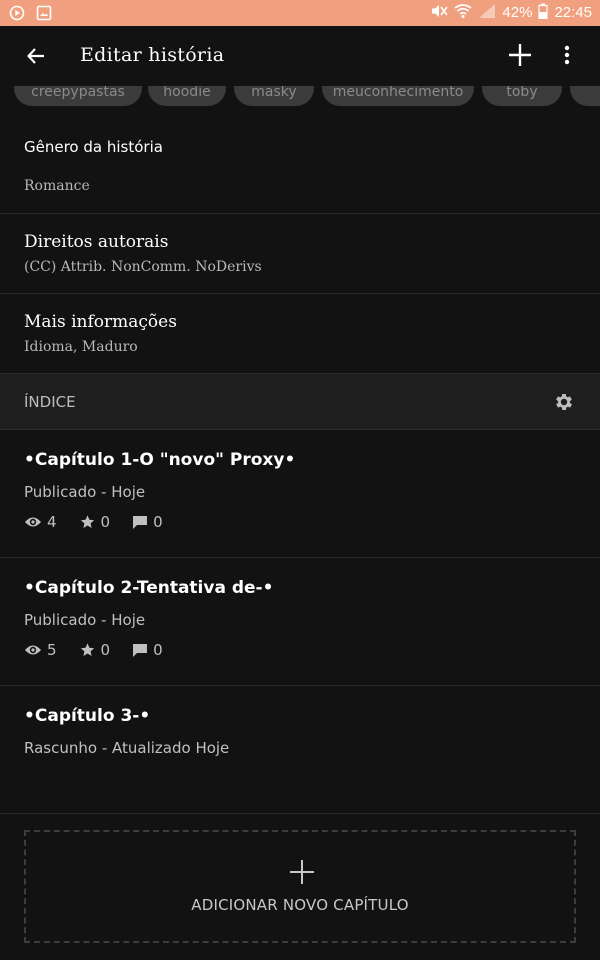  I want to click on views-count: 5, so click(52, 650).